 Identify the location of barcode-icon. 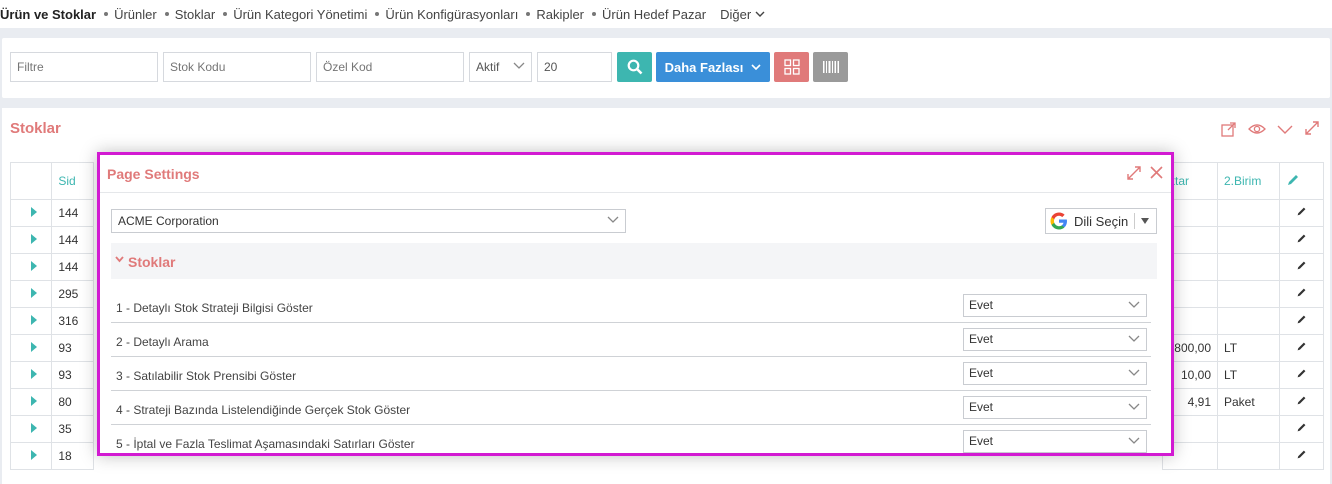
(830, 67).